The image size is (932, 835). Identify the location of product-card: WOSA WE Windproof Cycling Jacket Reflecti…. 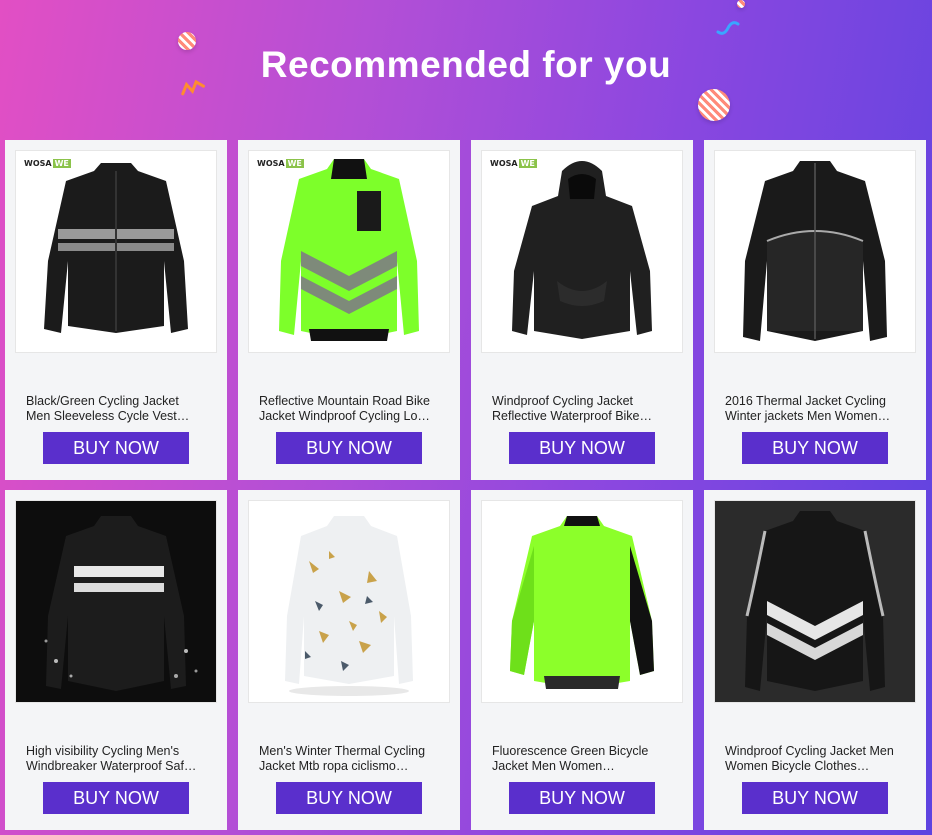
(582, 310).